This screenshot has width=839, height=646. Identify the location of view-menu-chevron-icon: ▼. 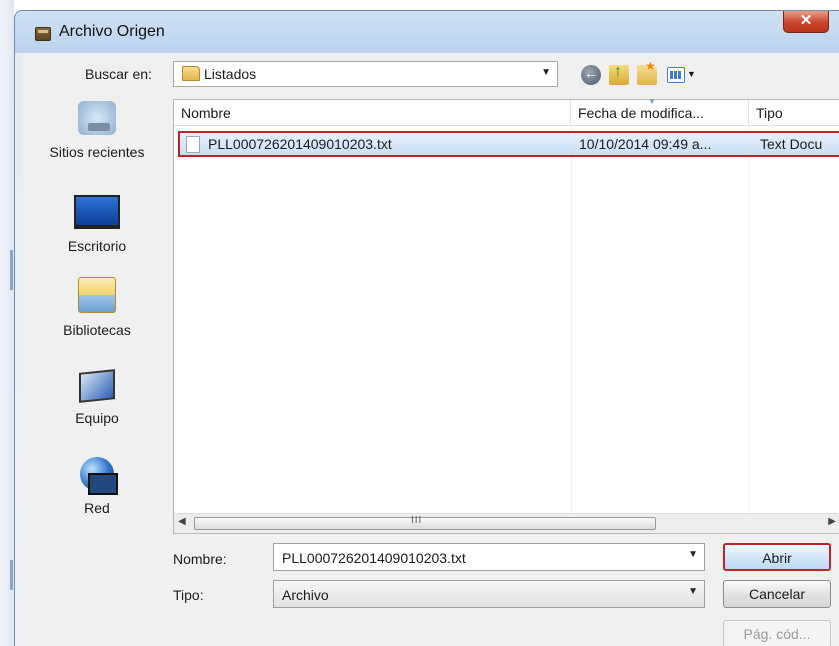
(691, 74).